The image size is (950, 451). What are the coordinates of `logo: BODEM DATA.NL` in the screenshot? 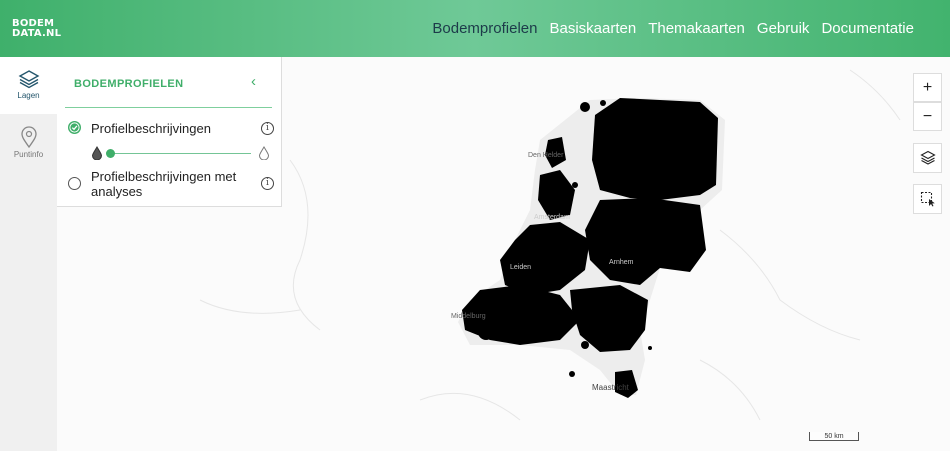 It's located at (36, 29).